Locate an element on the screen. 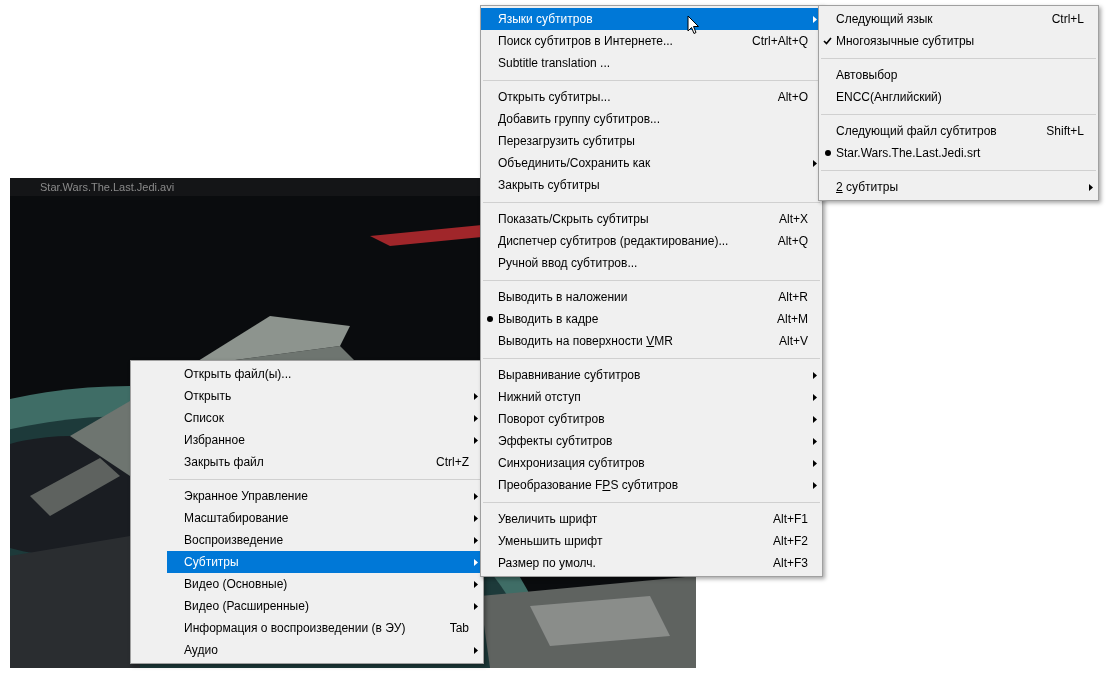 This screenshot has width=1106, height=674. menu-item: Эффекты субтитров is located at coordinates (651, 441).